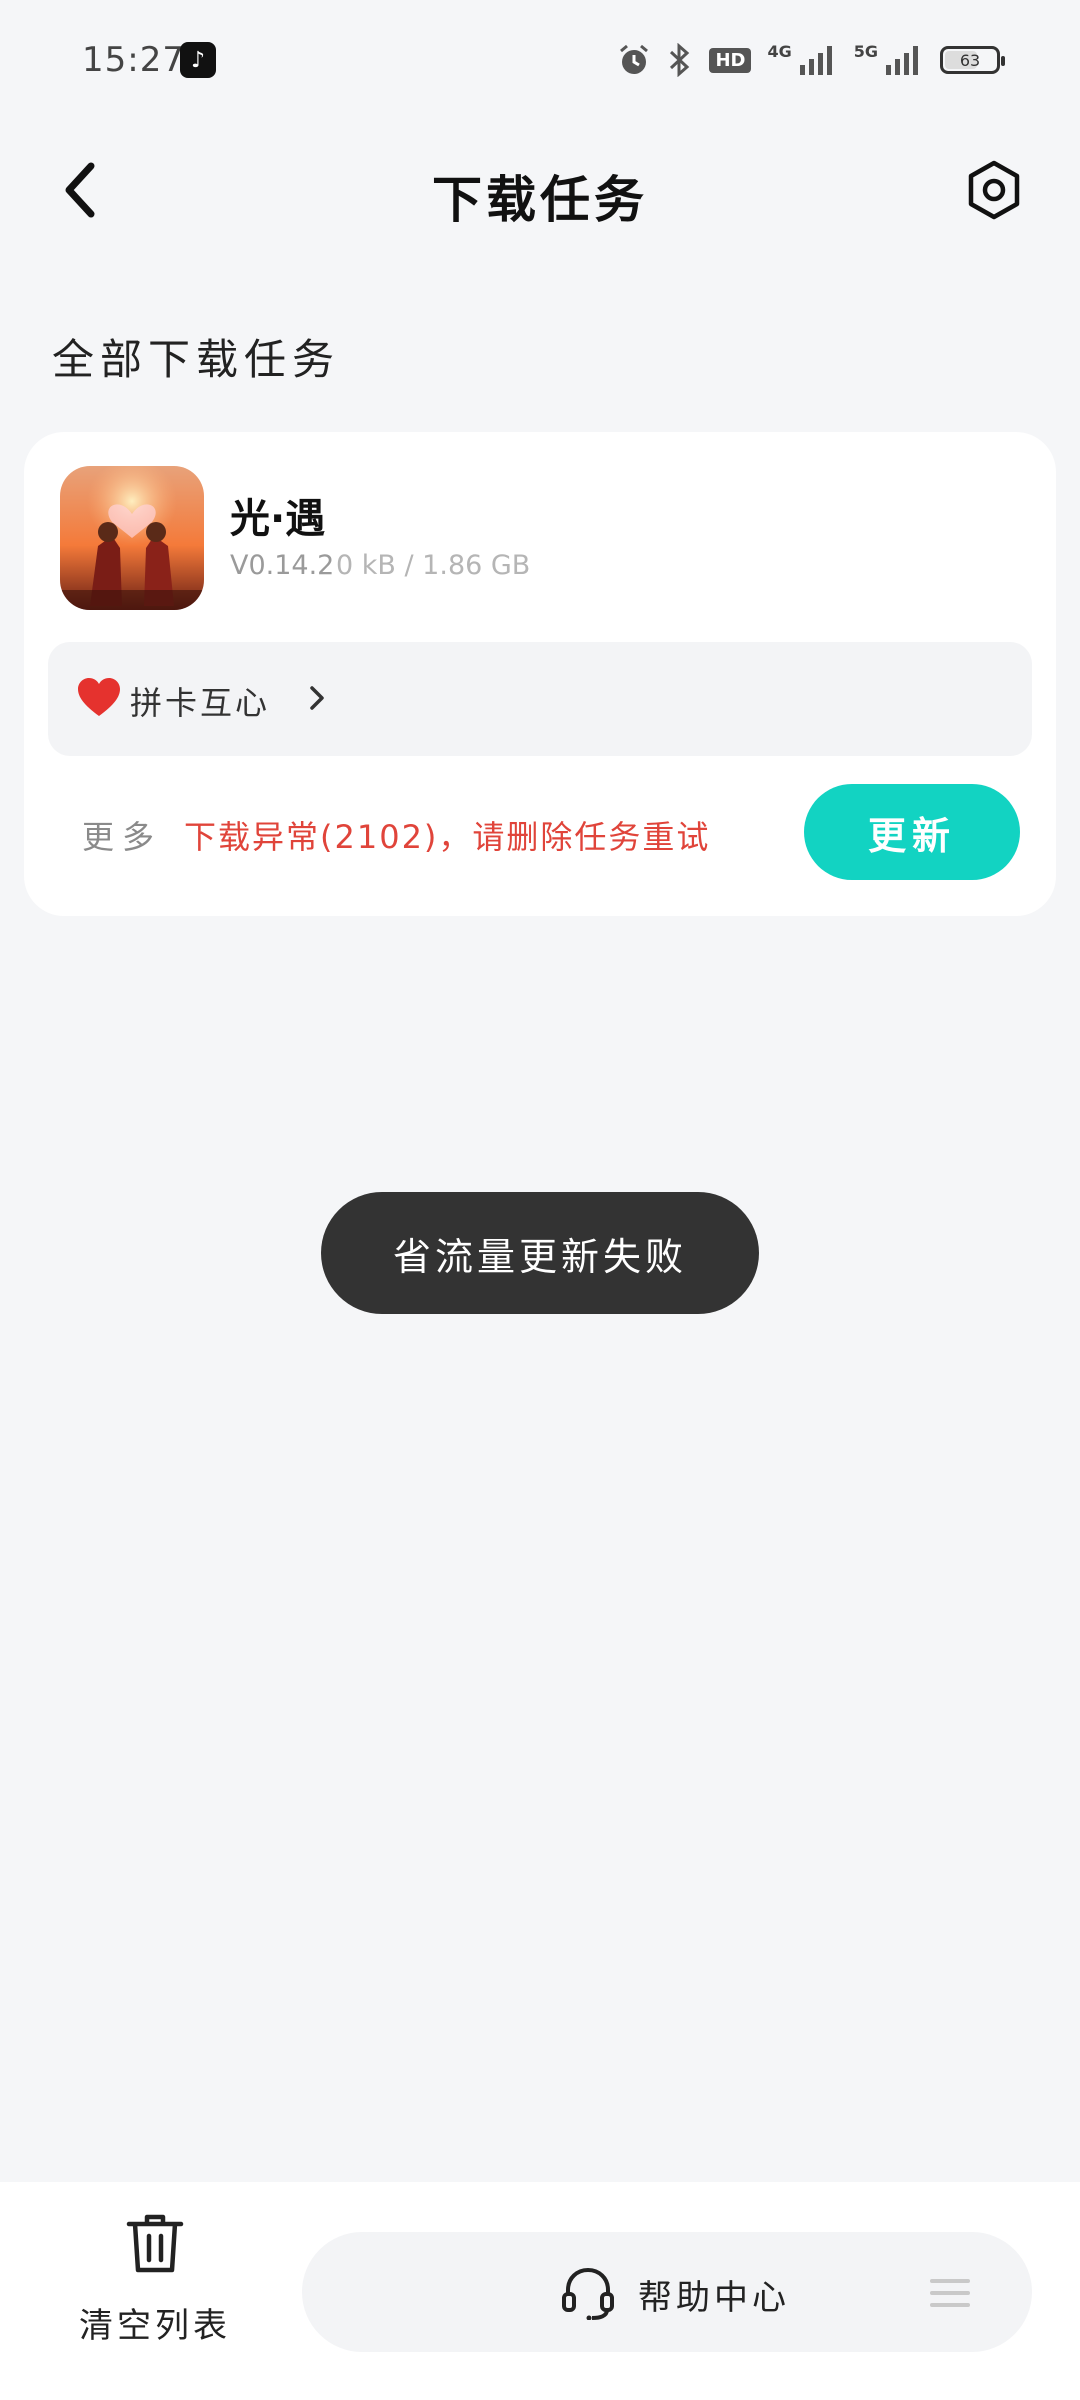 The height and width of the screenshot is (2400, 1080). I want to click on bottom-bar: 清空列表 帮助中心, so click(540, 2291).